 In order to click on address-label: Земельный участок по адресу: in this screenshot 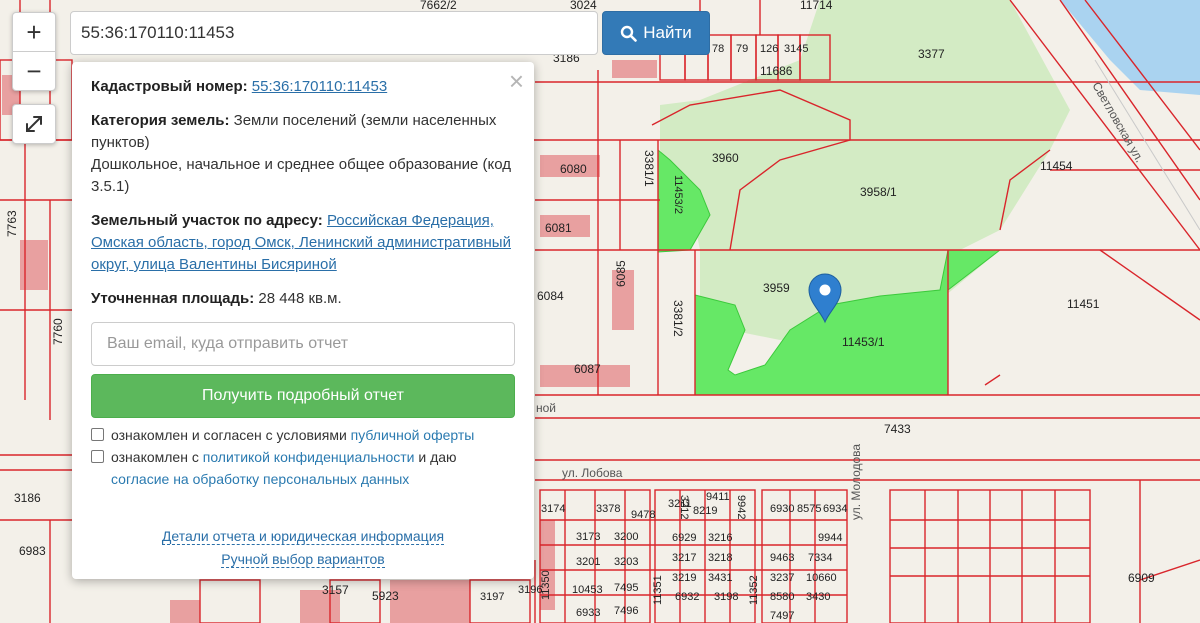, I will do `click(207, 220)`.